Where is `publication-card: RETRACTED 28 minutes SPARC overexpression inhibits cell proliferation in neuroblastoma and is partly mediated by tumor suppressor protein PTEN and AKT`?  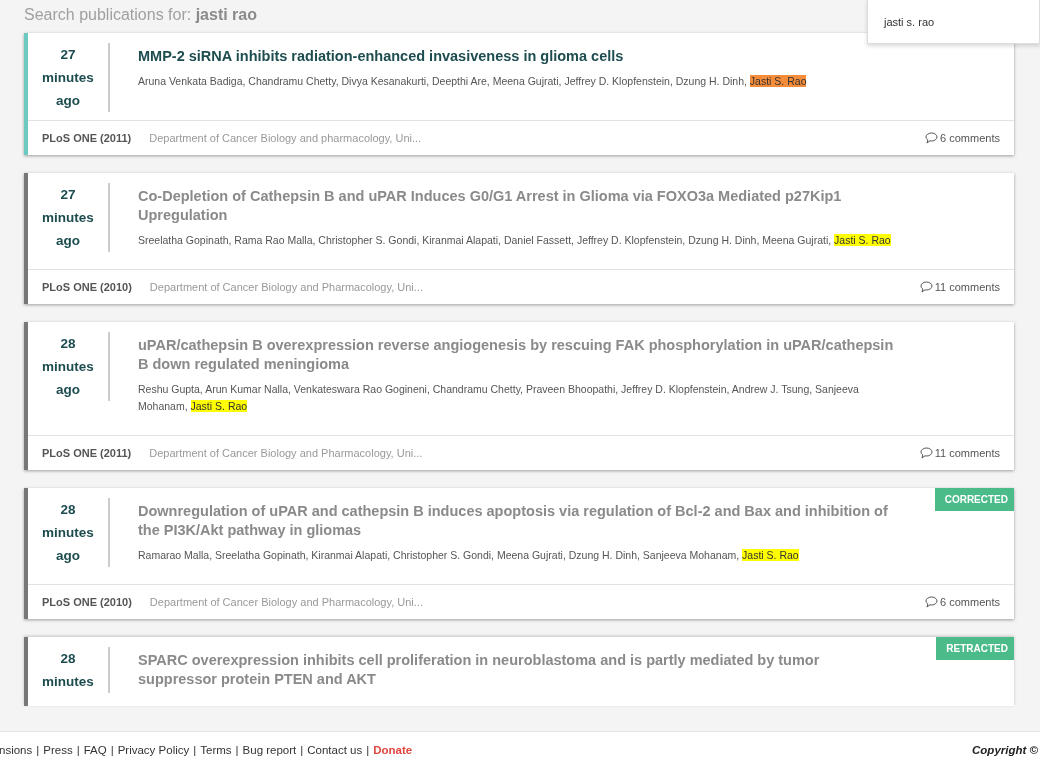 publication-card: RETRACTED 28 minutes SPARC overexpression inhibits cell proliferation in neuroblastoma and is partly mediated by tumor suppressor protein PTEN and AKT is located at coordinates (519, 671).